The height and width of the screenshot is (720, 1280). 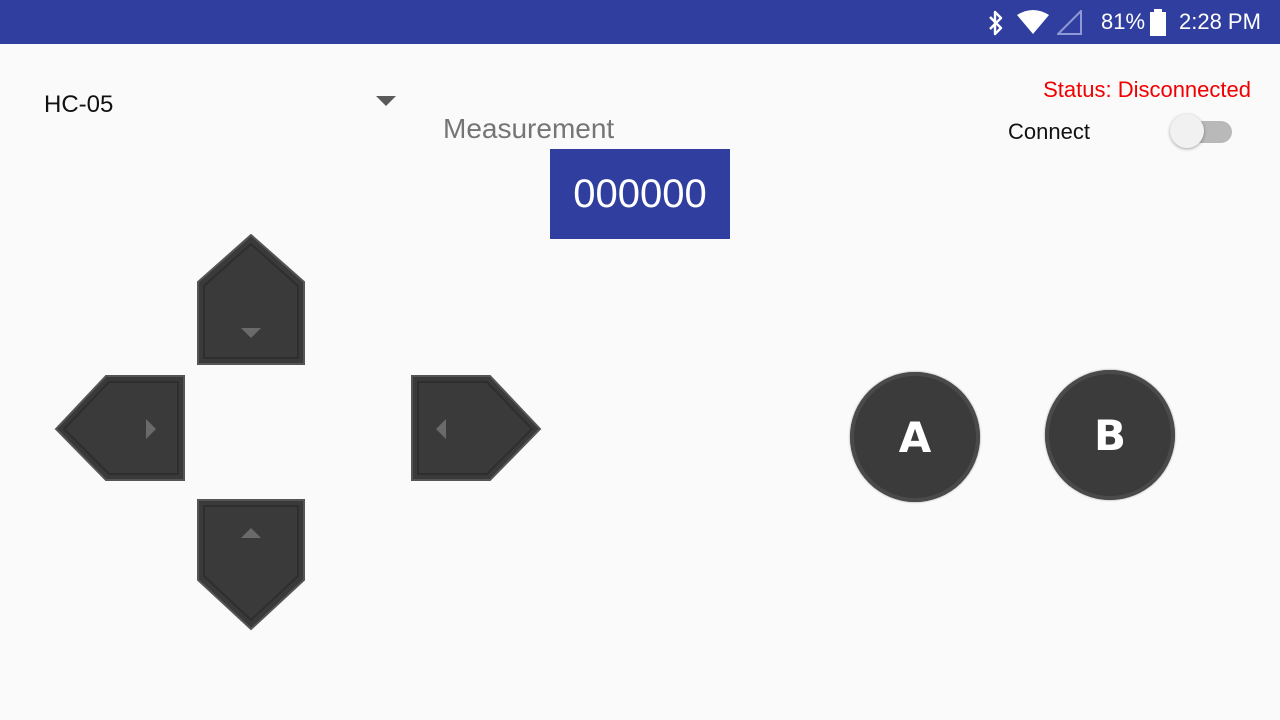 I want to click on bluetooth-icon, so click(x=996, y=23).